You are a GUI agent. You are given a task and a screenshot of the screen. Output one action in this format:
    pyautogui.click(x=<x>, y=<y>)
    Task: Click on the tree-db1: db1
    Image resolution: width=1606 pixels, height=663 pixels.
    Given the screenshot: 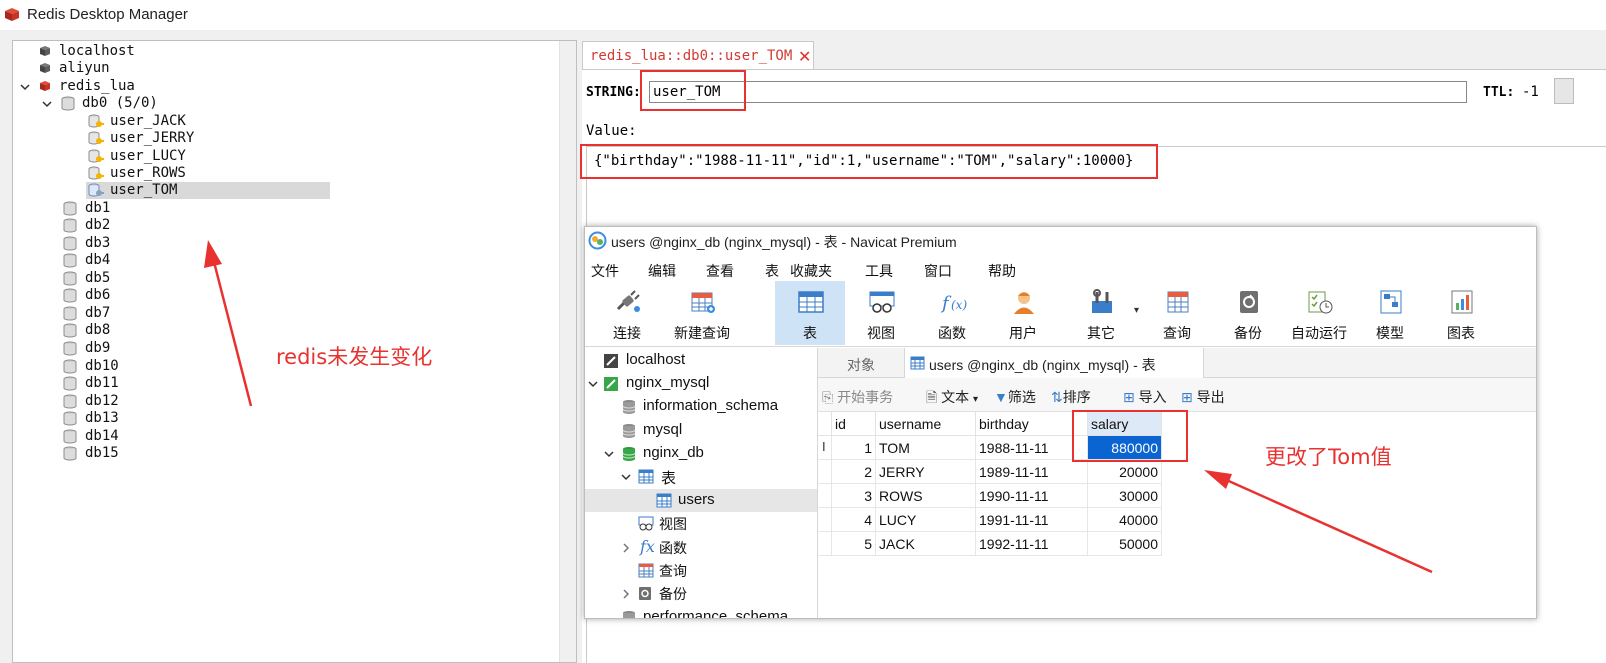 What is the action you would take?
    pyautogui.click(x=113, y=208)
    